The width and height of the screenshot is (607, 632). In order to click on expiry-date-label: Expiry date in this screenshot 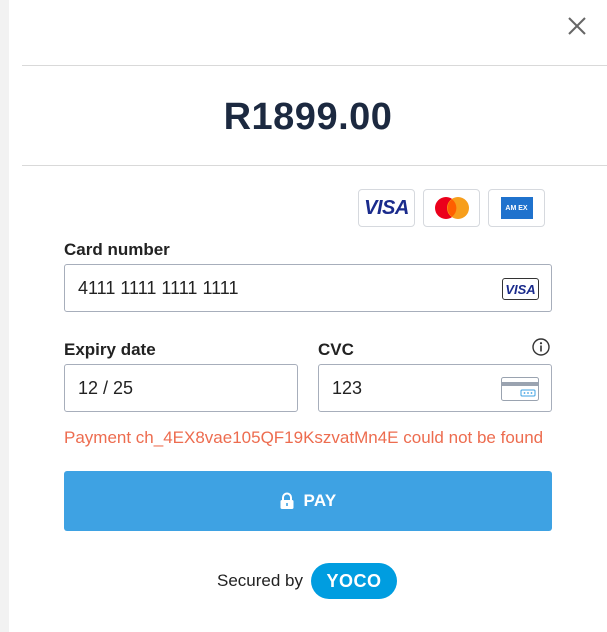, I will do `click(110, 349)`.